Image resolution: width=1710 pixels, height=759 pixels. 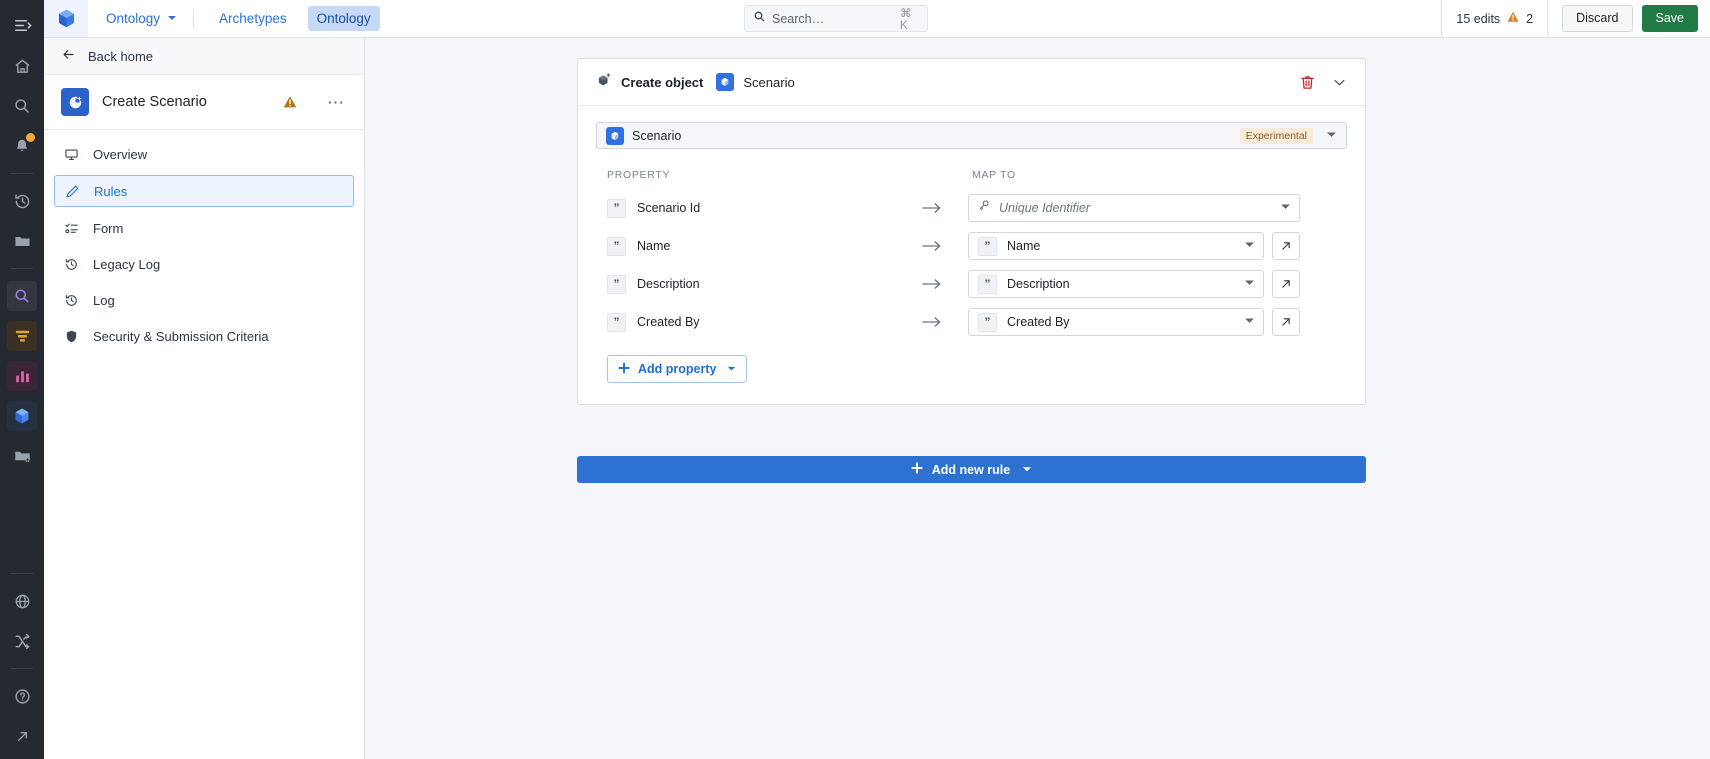 What do you see at coordinates (1276, 135) in the screenshot?
I see `status-badge: Experimental` at bounding box center [1276, 135].